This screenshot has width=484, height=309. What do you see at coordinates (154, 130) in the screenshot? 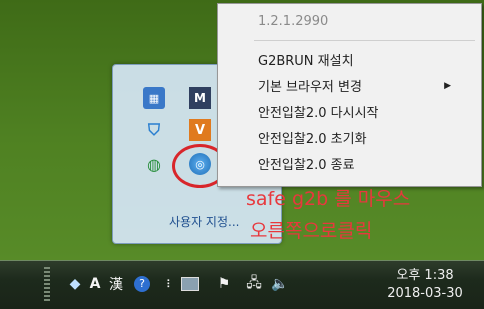
I see `shield-icon: ⛉` at bounding box center [154, 130].